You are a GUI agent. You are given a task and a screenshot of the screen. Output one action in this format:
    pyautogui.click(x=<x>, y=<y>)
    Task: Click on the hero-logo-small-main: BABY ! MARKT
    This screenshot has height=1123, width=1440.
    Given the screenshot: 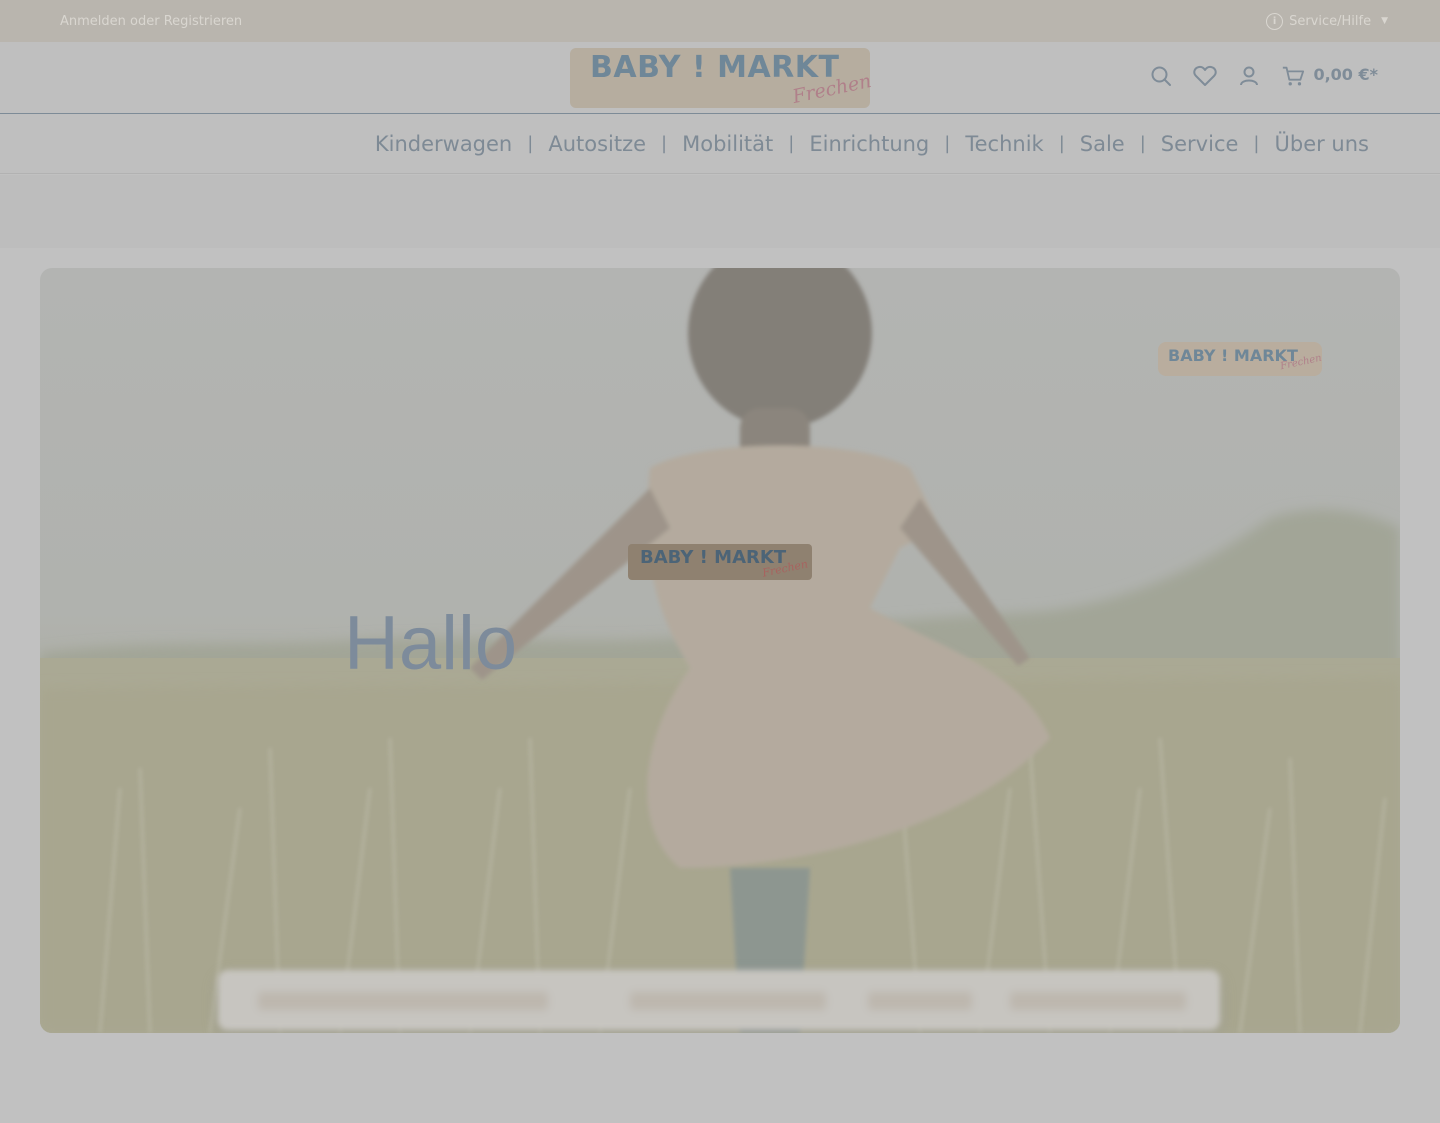 What is the action you would take?
    pyautogui.click(x=1233, y=355)
    